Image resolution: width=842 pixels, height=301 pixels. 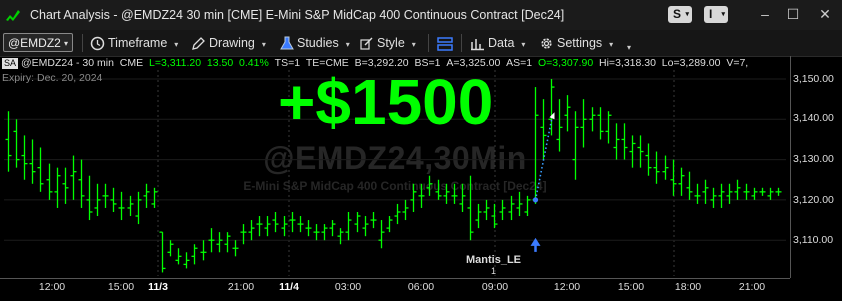 What do you see at coordinates (175, 63) in the screenshot?
I see `info-last: L=3,311.20` at bounding box center [175, 63].